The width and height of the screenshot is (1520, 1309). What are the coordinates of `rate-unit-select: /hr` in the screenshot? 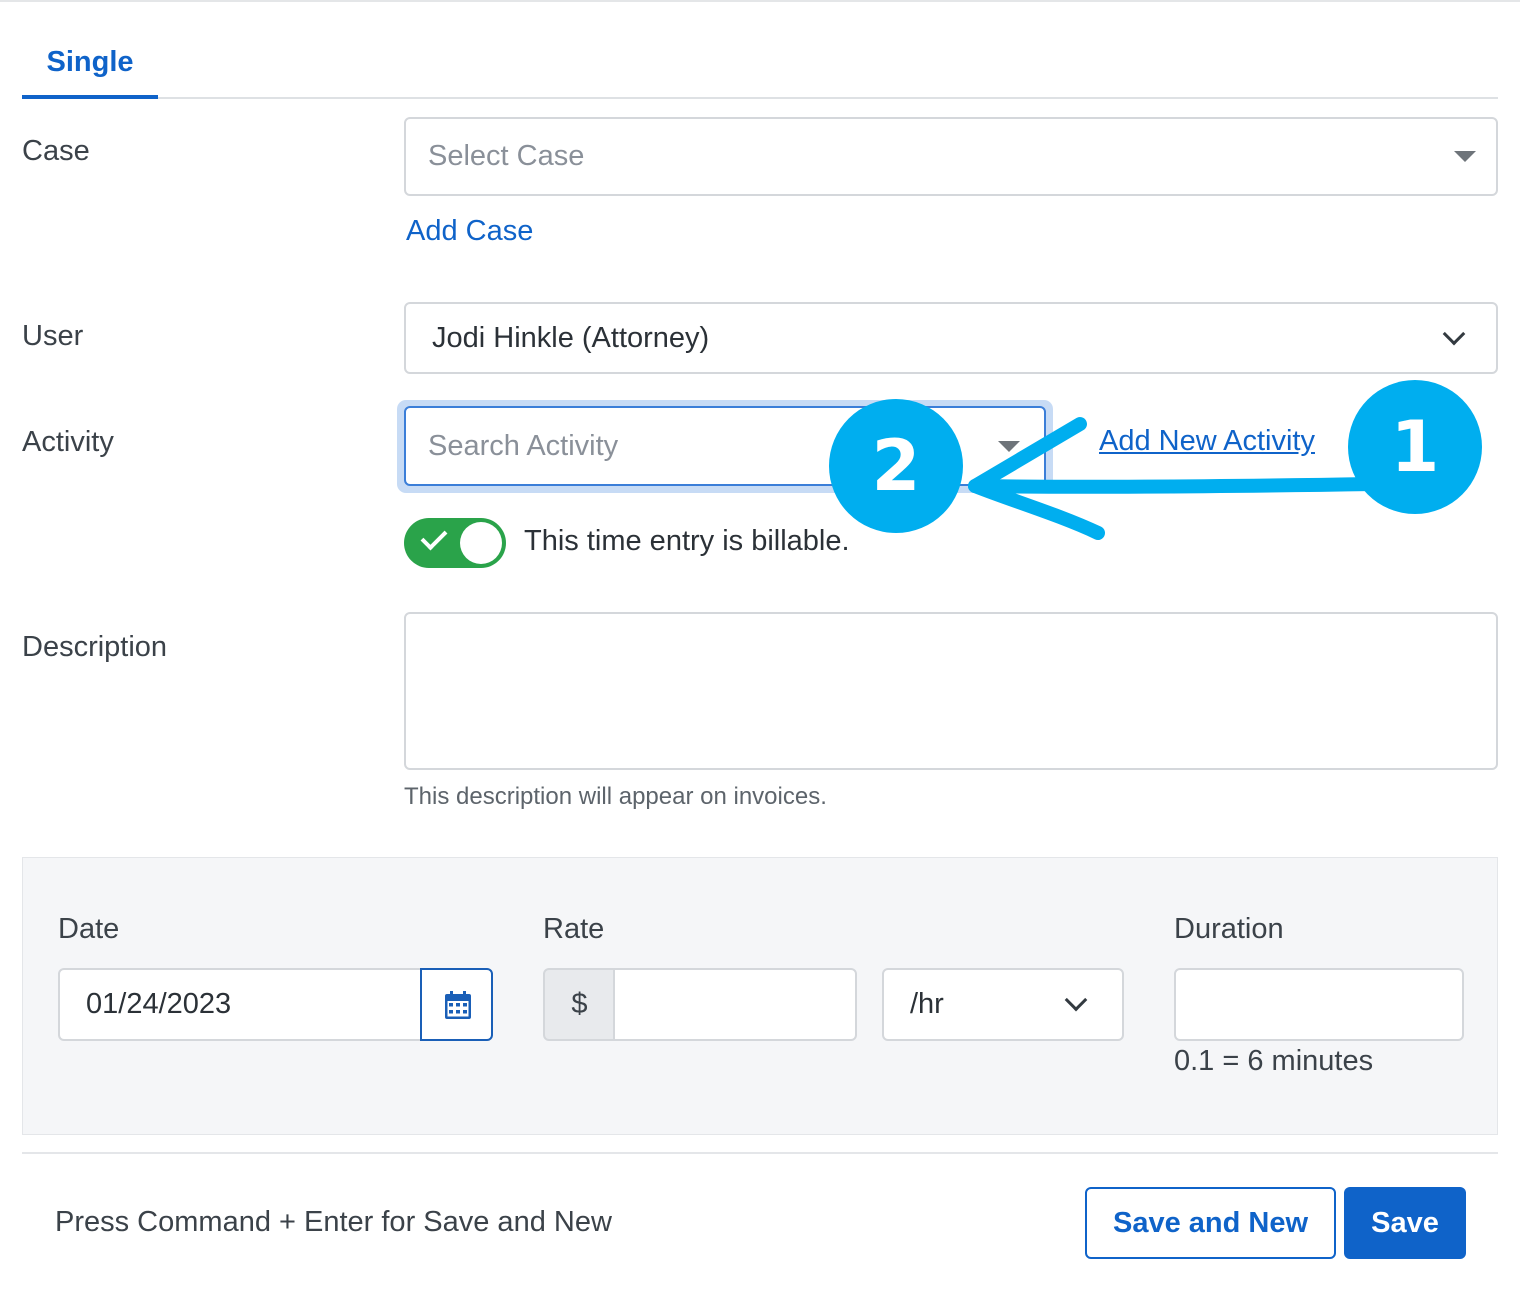 It's located at (1003, 1004).